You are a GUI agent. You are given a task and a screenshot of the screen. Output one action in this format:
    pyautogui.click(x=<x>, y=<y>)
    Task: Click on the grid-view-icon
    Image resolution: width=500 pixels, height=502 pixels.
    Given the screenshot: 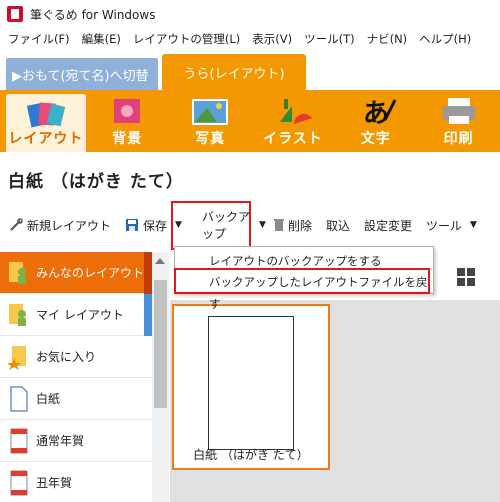 What is the action you would take?
    pyautogui.click(x=466, y=277)
    